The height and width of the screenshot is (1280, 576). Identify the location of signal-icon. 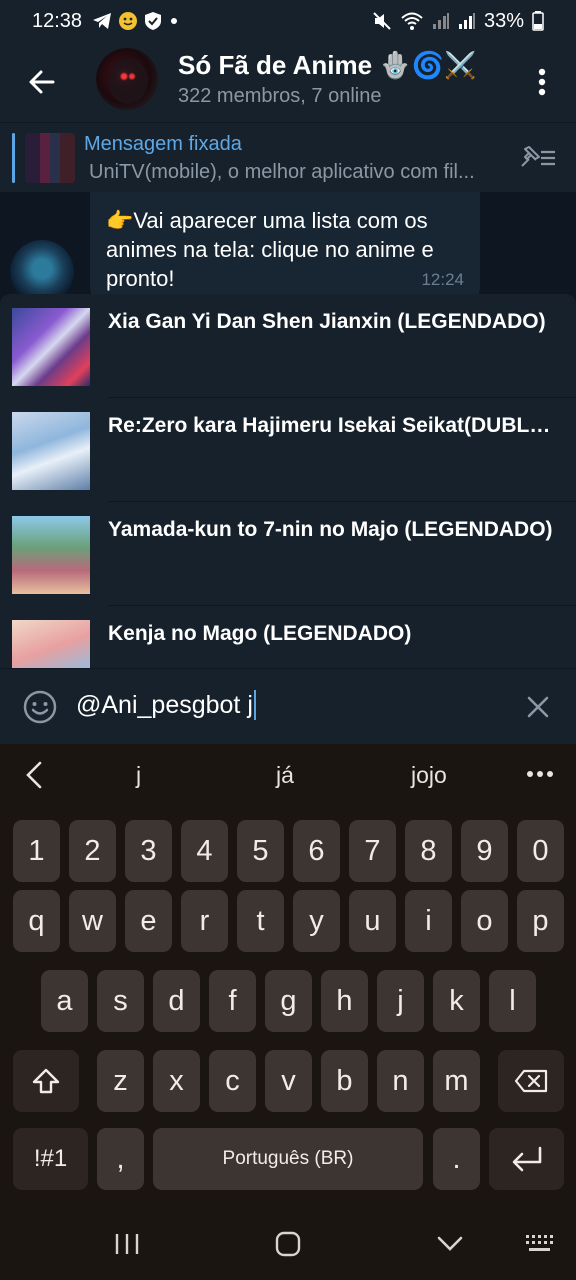
(467, 21).